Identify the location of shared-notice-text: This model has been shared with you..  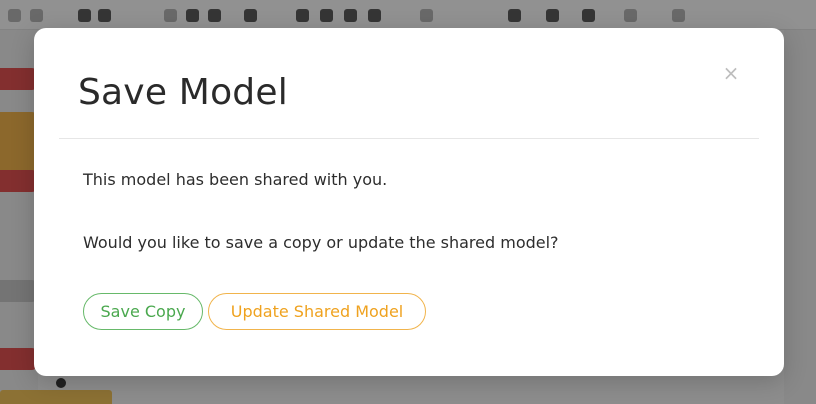
(235, 179).